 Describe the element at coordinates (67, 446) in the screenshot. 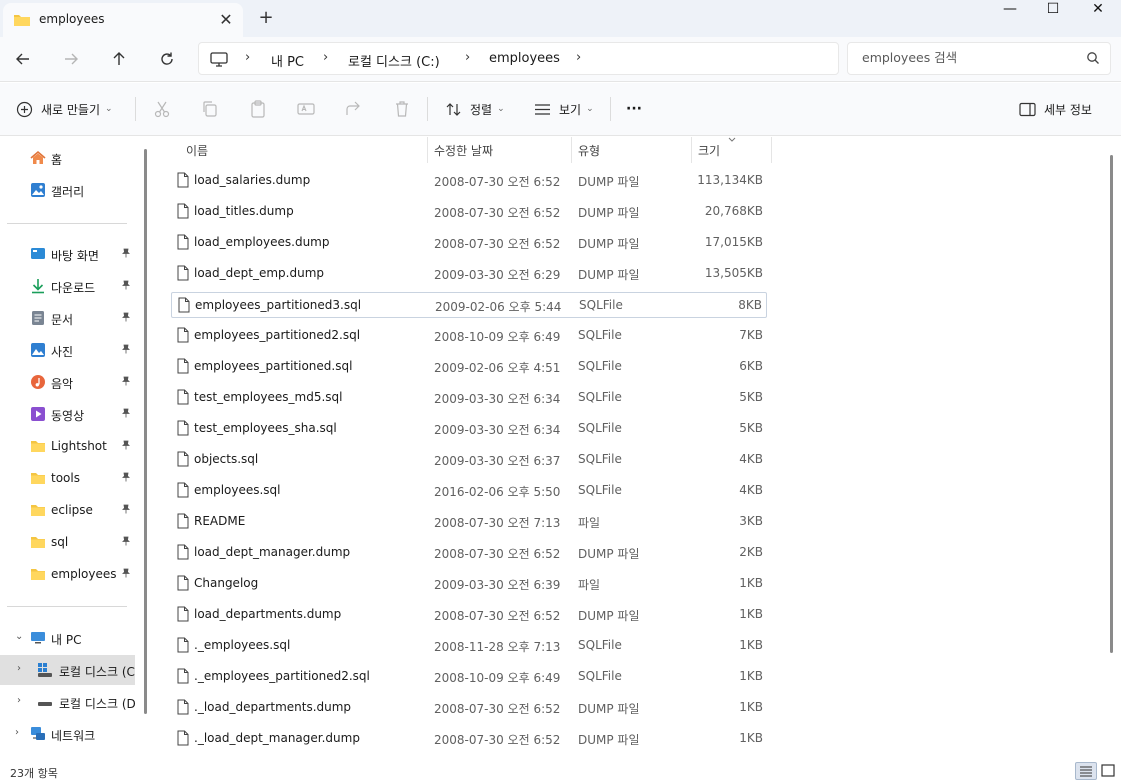

I see `sidebar-item-lightshot: Lightshot` at that location.